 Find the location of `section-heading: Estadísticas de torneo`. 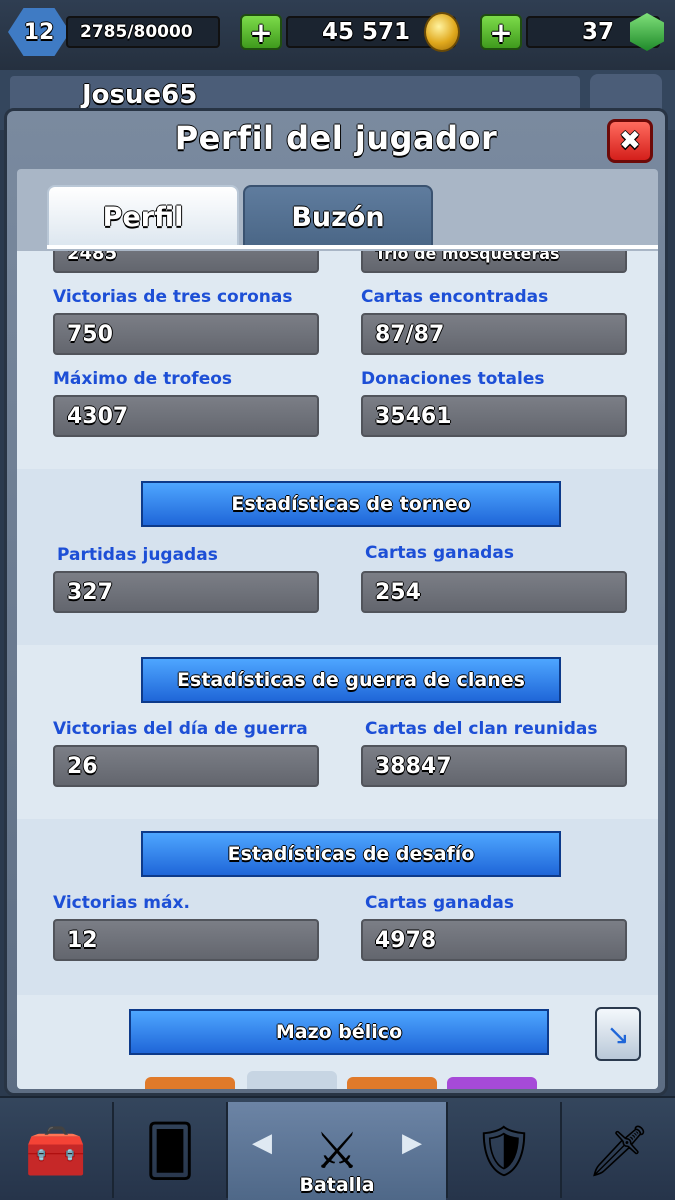

section-heading: Estadísticas de torneo is located at coordinates (351, 504).